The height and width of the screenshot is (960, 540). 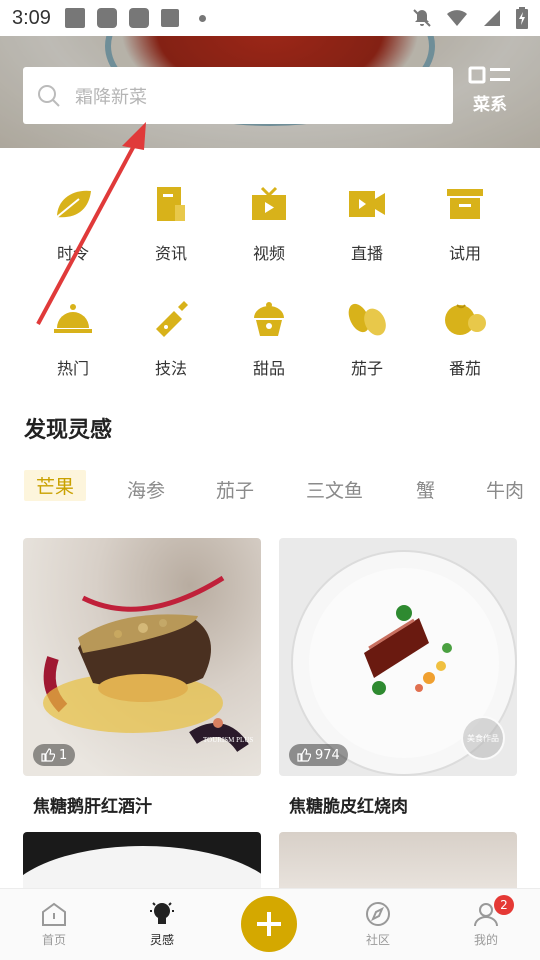 I want to click on tag-bar: 芒果 海参 茄子 三文鱼 蟹 牛肉, so click(x=270, y=488).